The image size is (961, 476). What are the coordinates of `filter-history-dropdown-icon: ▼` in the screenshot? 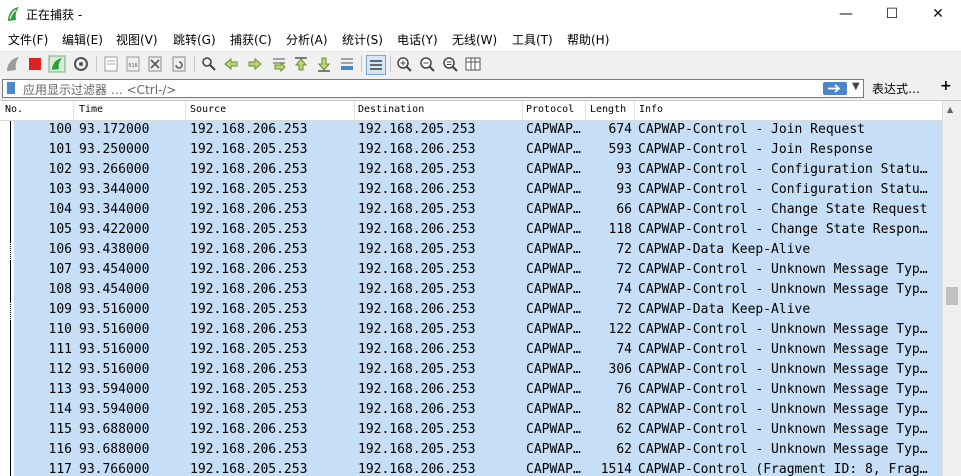 It's located at (856, 86).